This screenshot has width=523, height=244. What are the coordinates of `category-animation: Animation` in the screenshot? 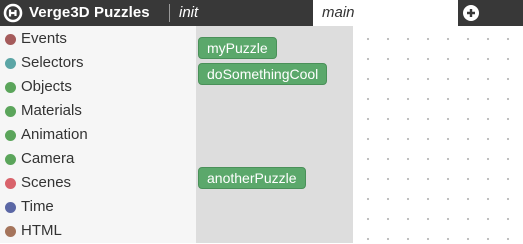 It's located at (98, 136).